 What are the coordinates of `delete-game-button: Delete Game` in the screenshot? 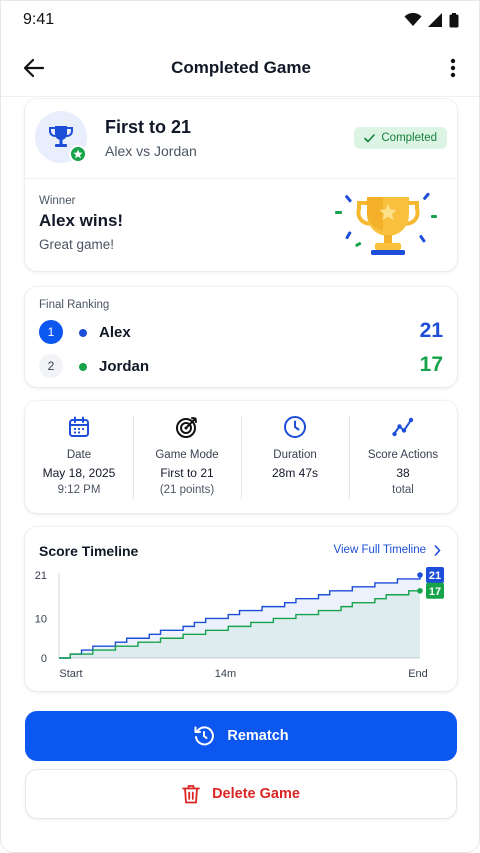 It's located at (241, 794).